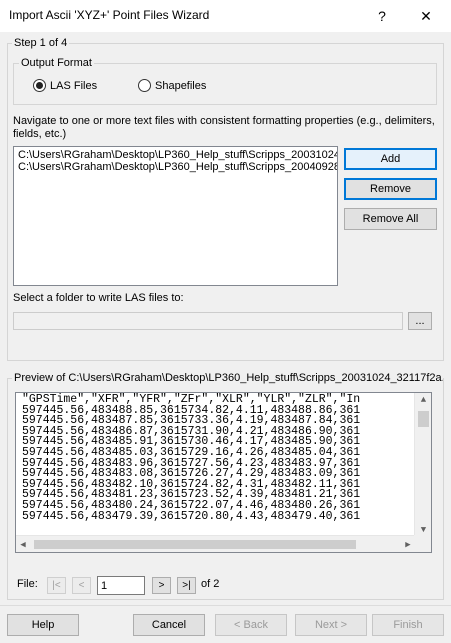 The height and width of the screenshot is (643, 451). What do you see at coordinates (109, 15) in the screenshot?
I see `window-title: Import Ascii 'XYZ+' Point Files Wizard` at bounding box center [109, 15].